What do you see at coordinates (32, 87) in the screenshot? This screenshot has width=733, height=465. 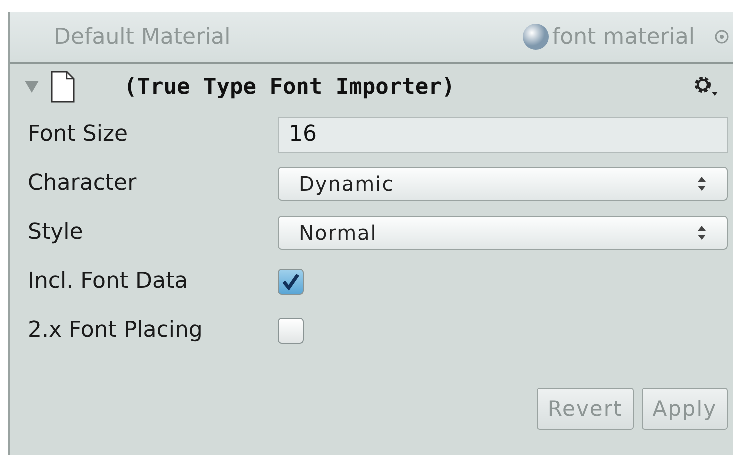 I see `foldout-triangle-icon` at bounding box center [32, 87].